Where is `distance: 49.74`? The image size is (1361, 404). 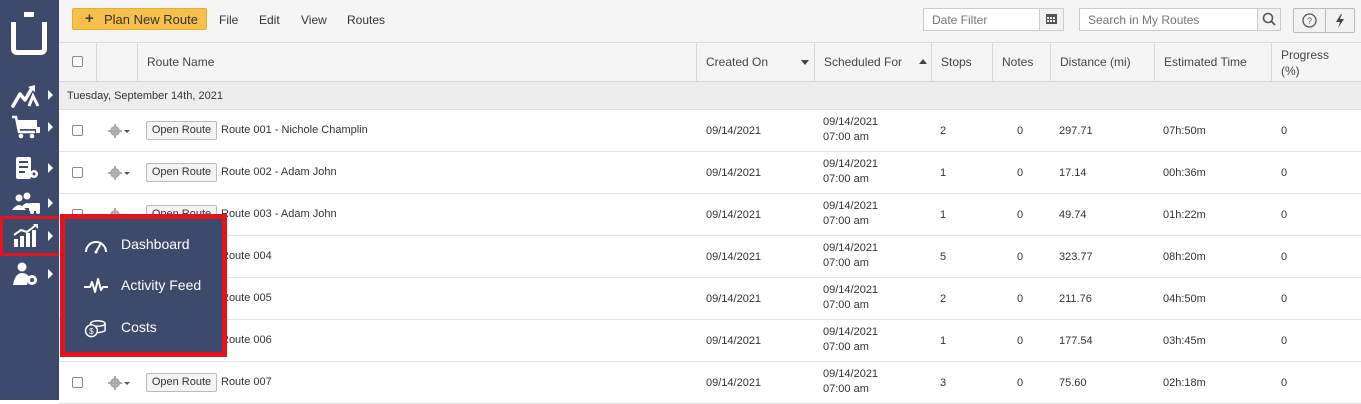
distance: 49.74 is located at coordinates (1073, 215).